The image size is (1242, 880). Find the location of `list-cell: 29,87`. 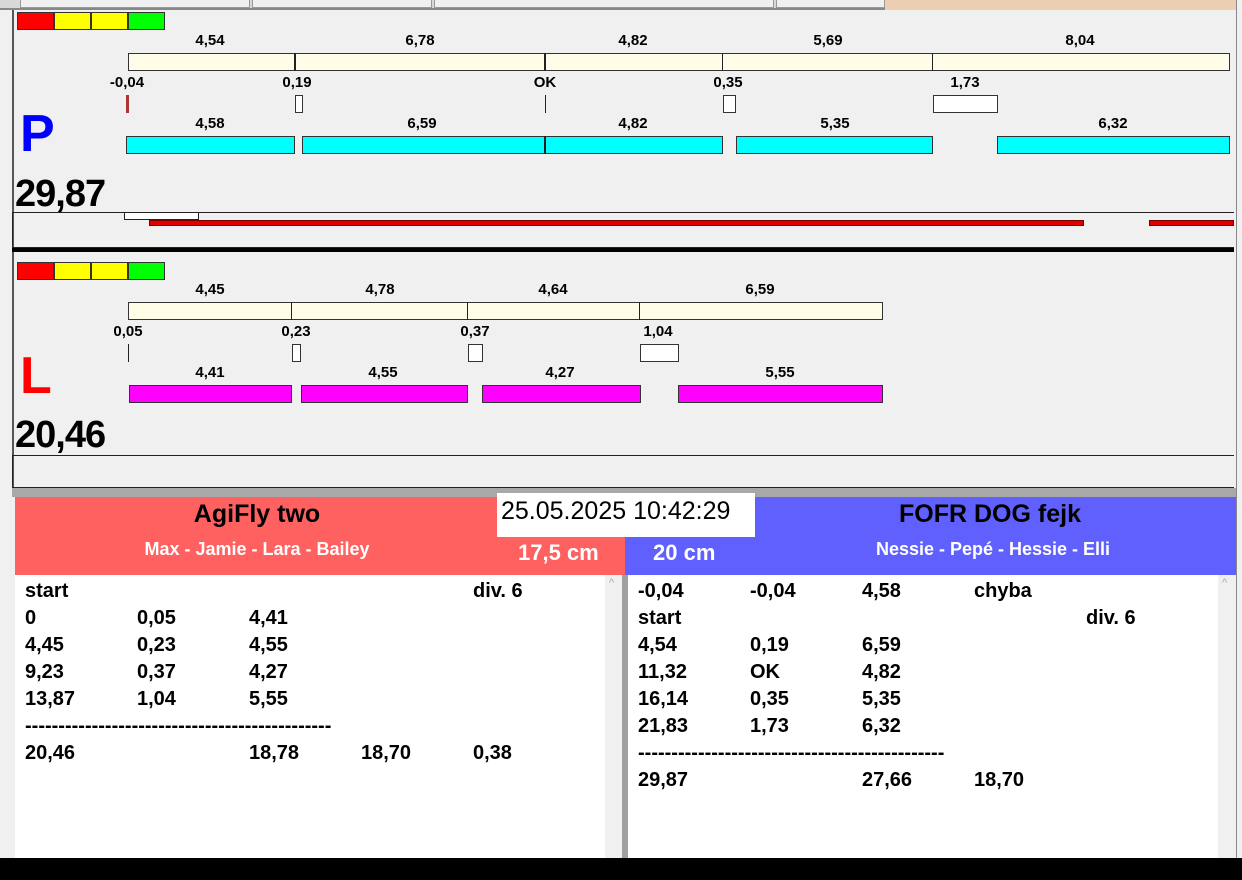

list-cell: 29,87 is located at coordinates (663, 780).